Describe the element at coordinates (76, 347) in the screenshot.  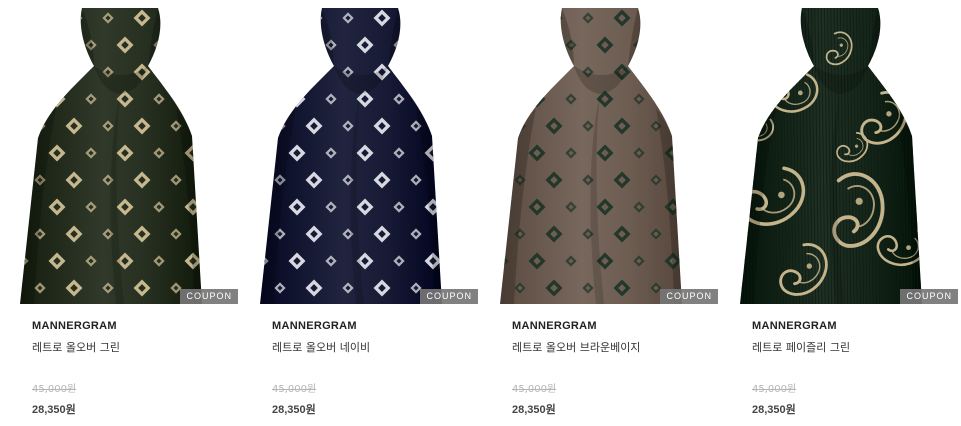
I see `product-name: 레트로 올오버 그린` at that location.